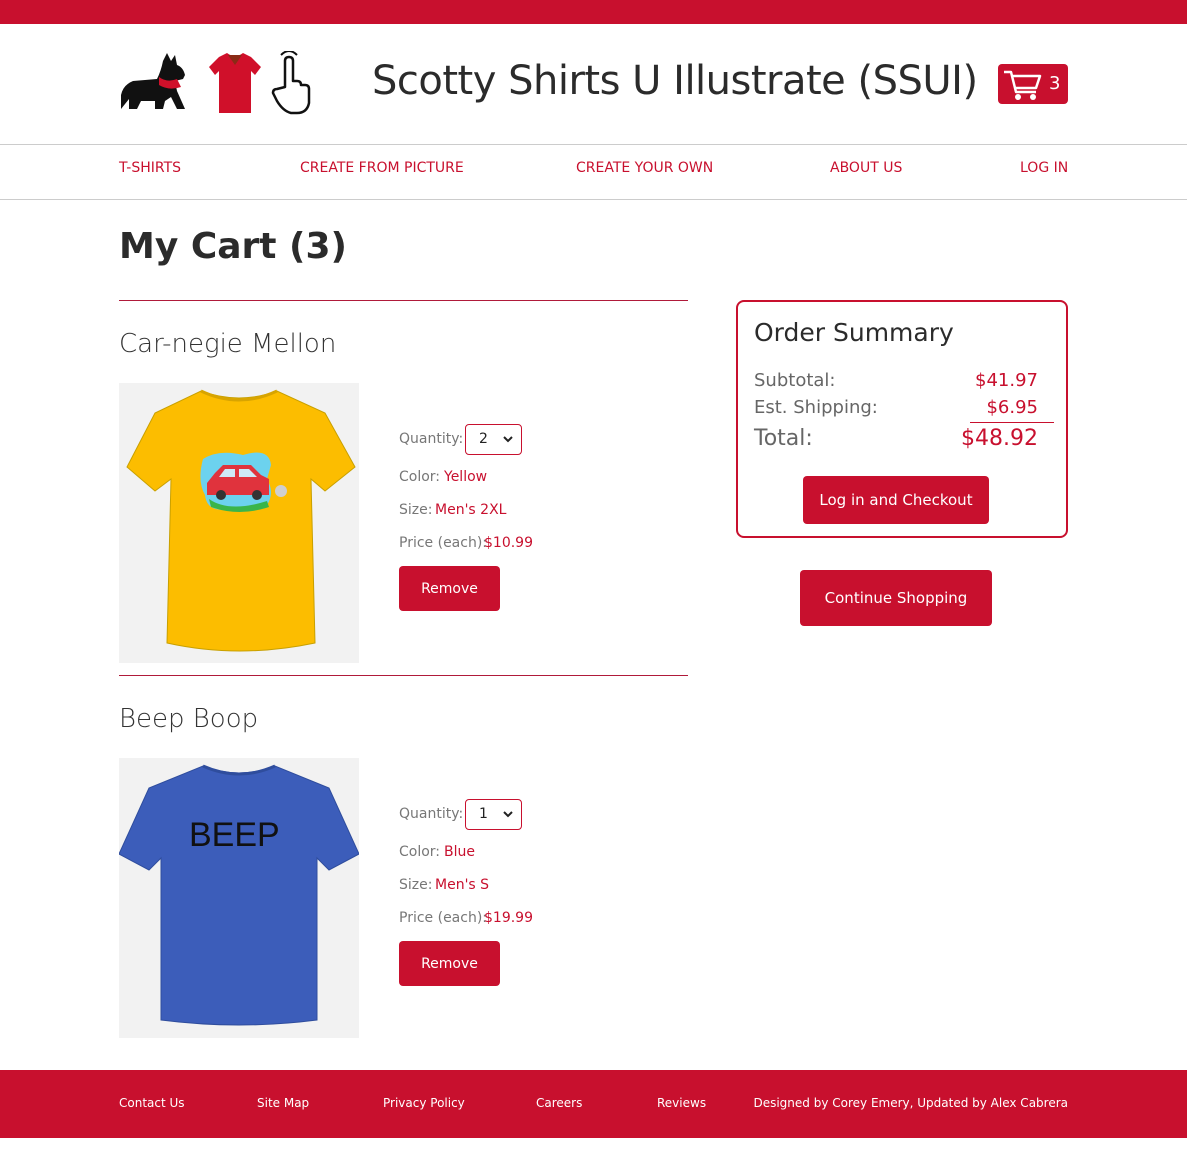  I want to click on nav-tshirts: T-SHIRTS, so click(150, 168).